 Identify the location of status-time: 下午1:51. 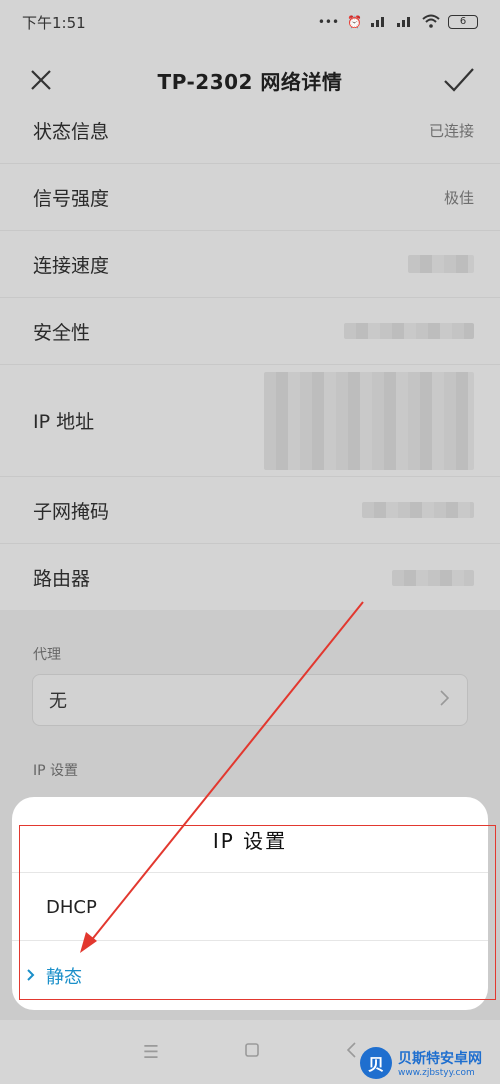
(54, 22).